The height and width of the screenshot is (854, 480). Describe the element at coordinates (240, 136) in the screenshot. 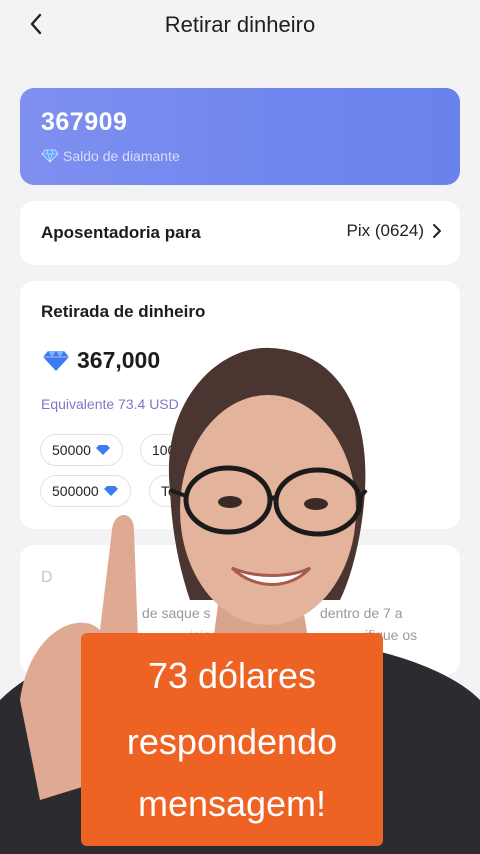

I see `diamond-balance-card: 367909 Saldo de diamante` at that location.